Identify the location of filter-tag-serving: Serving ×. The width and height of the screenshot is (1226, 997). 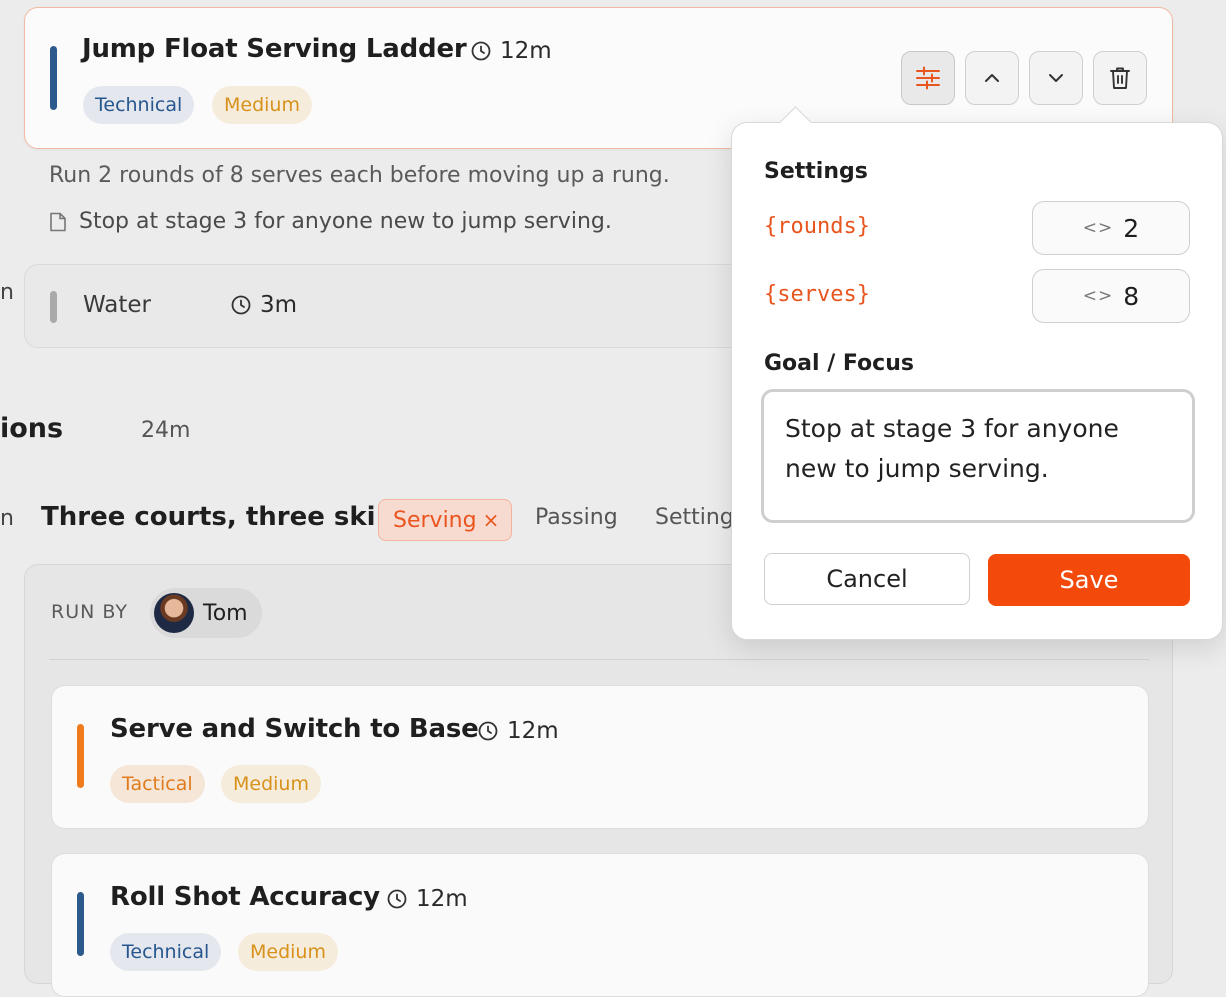
(445, 520).